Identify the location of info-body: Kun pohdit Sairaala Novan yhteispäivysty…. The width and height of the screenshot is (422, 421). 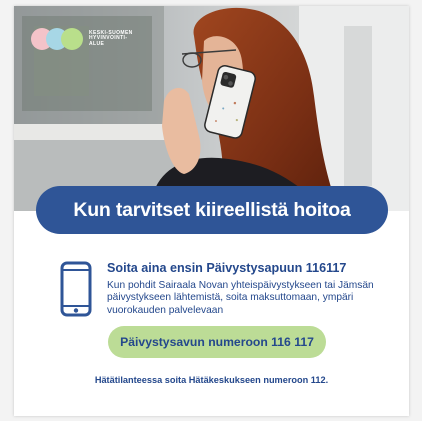
(240, 298).